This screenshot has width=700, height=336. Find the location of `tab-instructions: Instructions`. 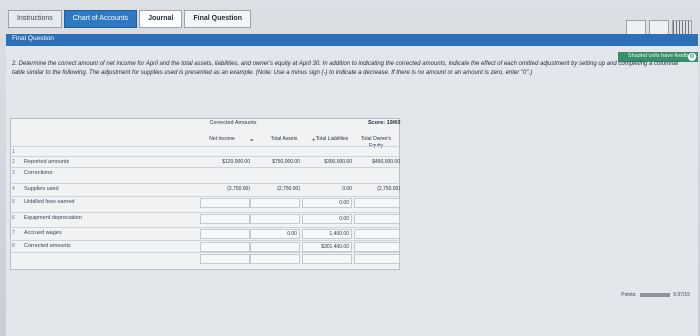

tab-instructions: Instructions is located at coordinates (35, 19).